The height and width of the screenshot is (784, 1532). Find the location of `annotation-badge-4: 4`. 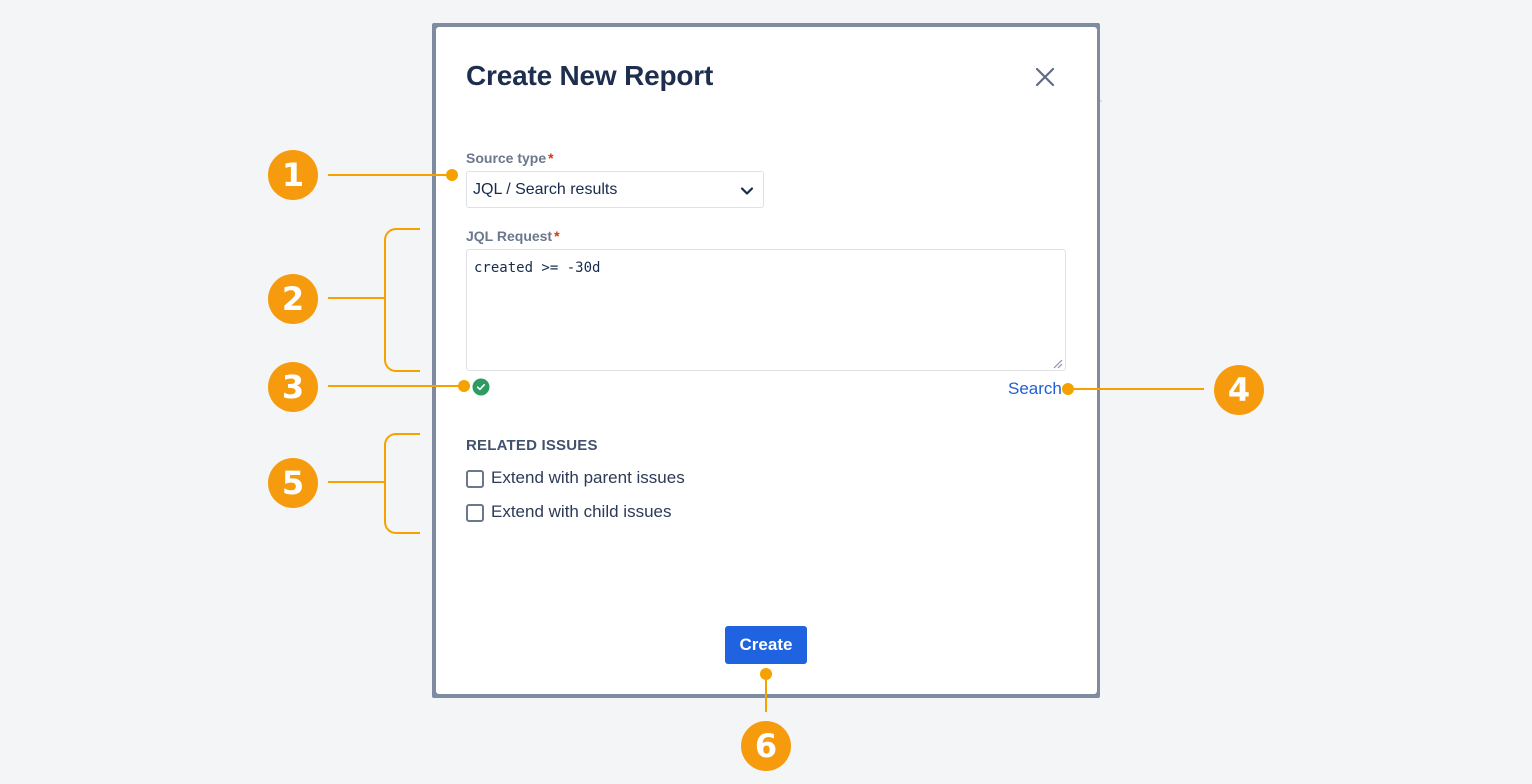

annotation-badge-4: 4 is located at coordinates (1239, 390).